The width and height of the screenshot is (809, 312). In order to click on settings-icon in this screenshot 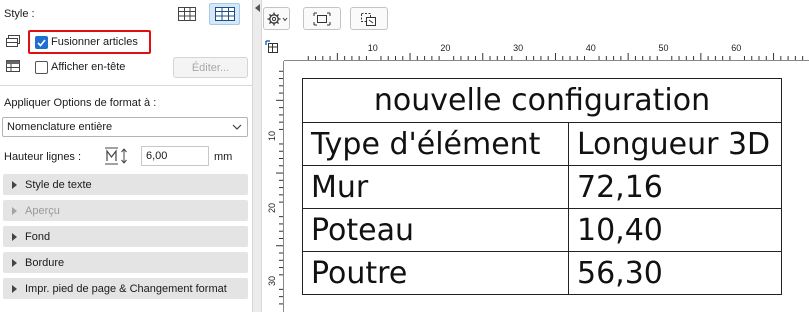, I will do `click(277, 18)`.